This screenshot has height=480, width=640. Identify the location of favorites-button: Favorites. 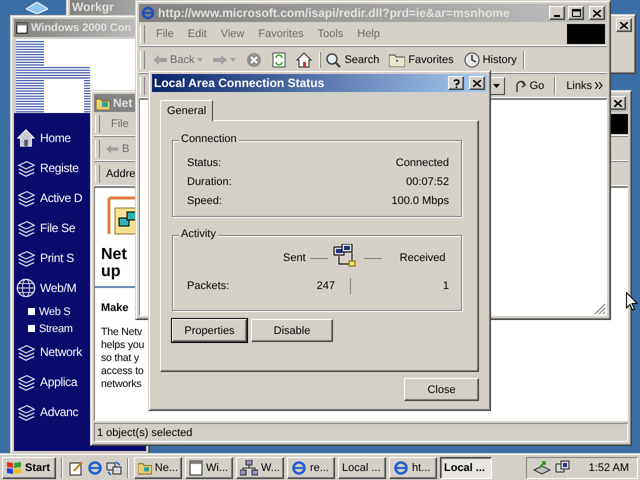
(421, 59).